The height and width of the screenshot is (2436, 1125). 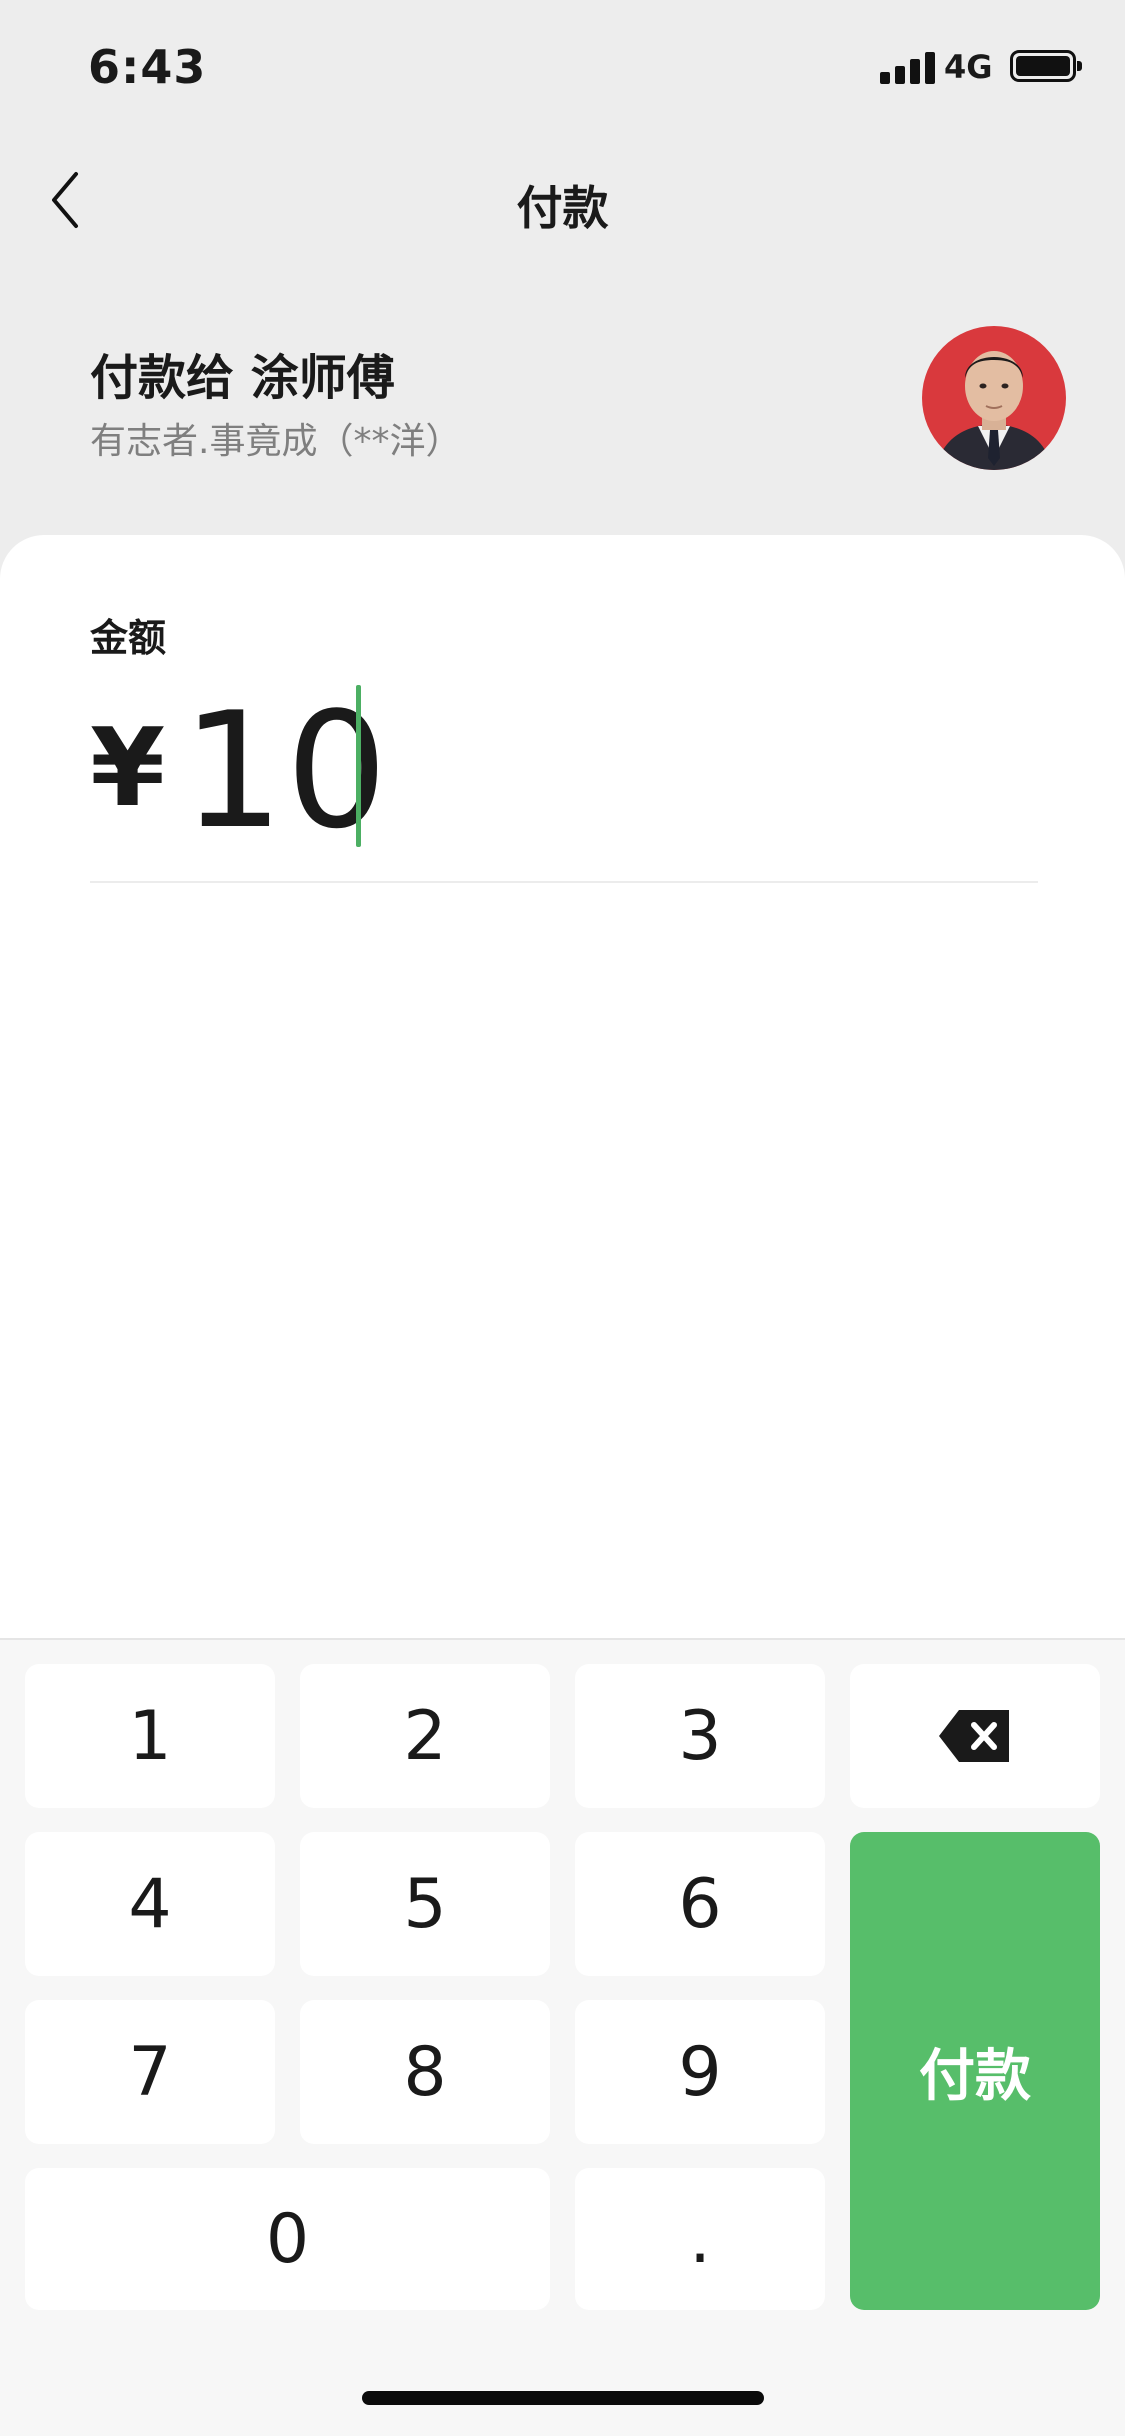 I want to click on text-cursor, so click(x=358, y=766).